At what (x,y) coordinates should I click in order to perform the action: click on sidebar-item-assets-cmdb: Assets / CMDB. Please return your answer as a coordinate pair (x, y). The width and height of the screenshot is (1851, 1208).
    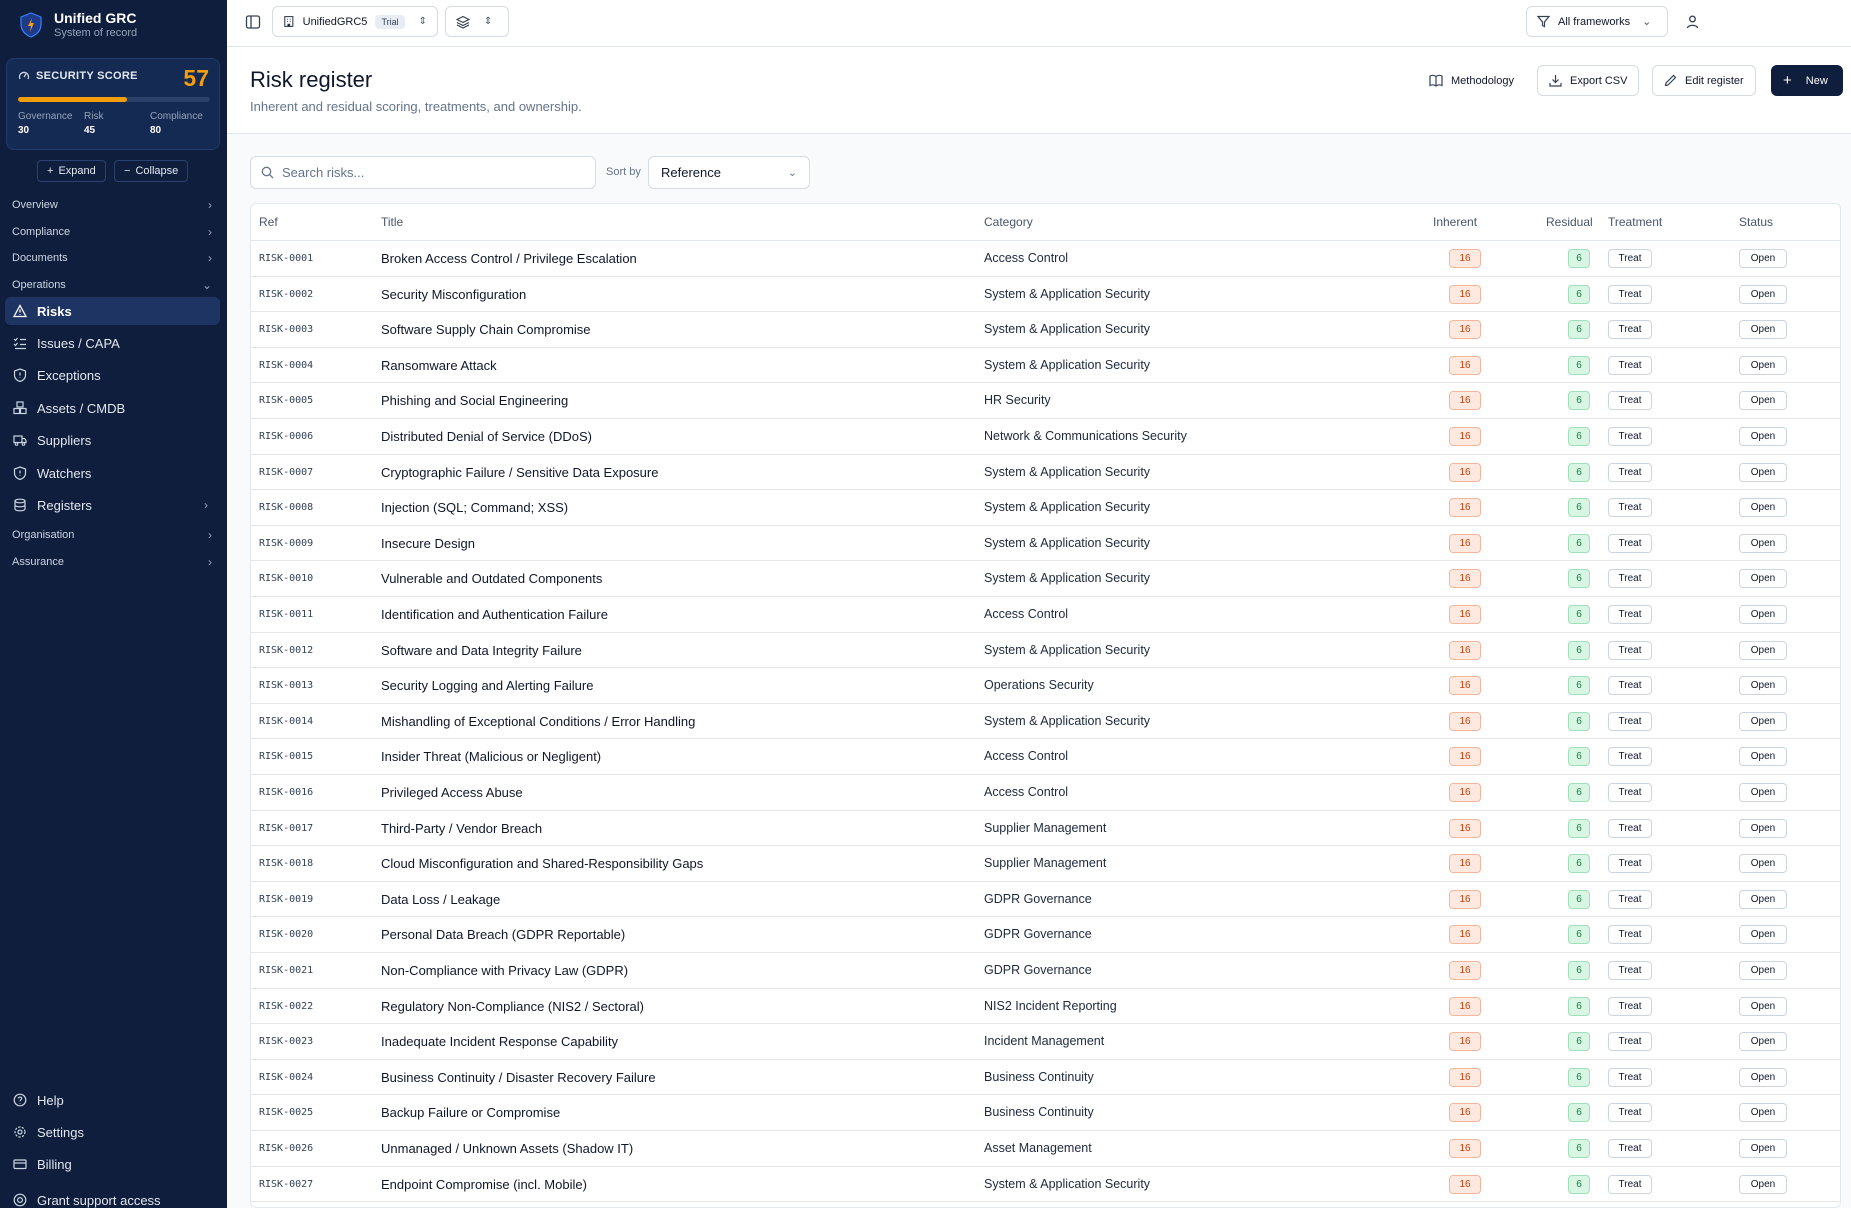
    Looking at the image, I should click on (112, 408).